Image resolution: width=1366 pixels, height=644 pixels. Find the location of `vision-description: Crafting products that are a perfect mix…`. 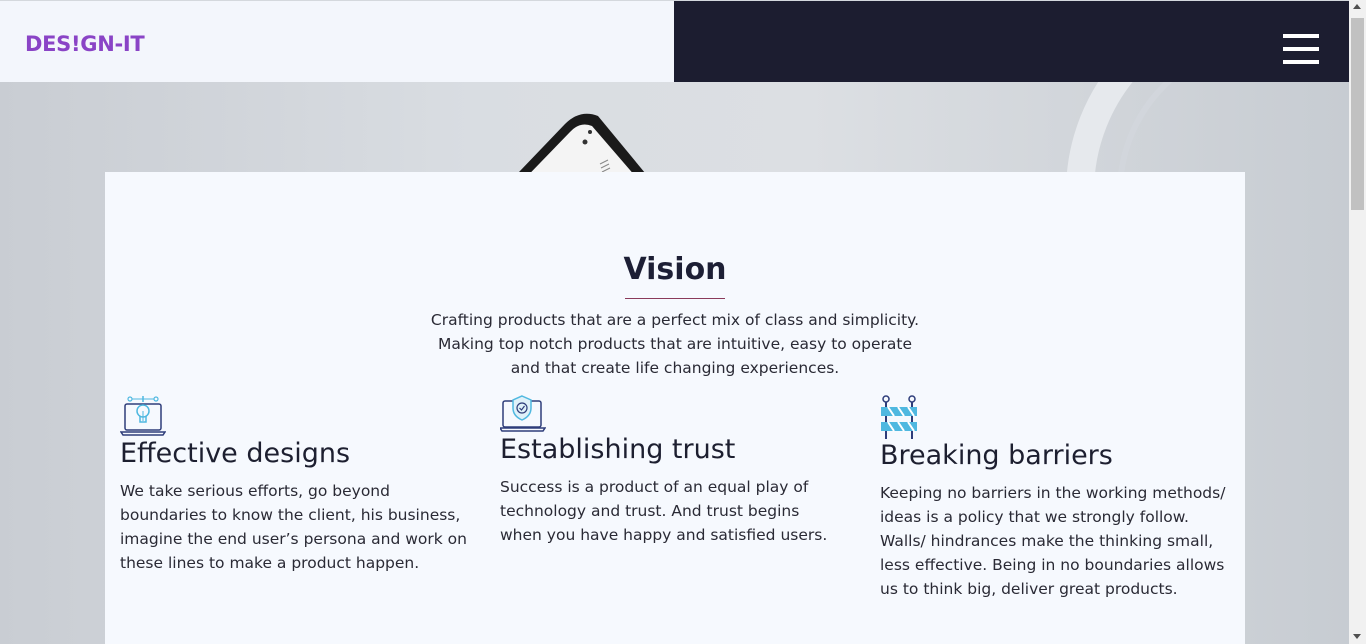

vision-description: Crafting products that are a perfect mix… is located at coordinates (675, 344).